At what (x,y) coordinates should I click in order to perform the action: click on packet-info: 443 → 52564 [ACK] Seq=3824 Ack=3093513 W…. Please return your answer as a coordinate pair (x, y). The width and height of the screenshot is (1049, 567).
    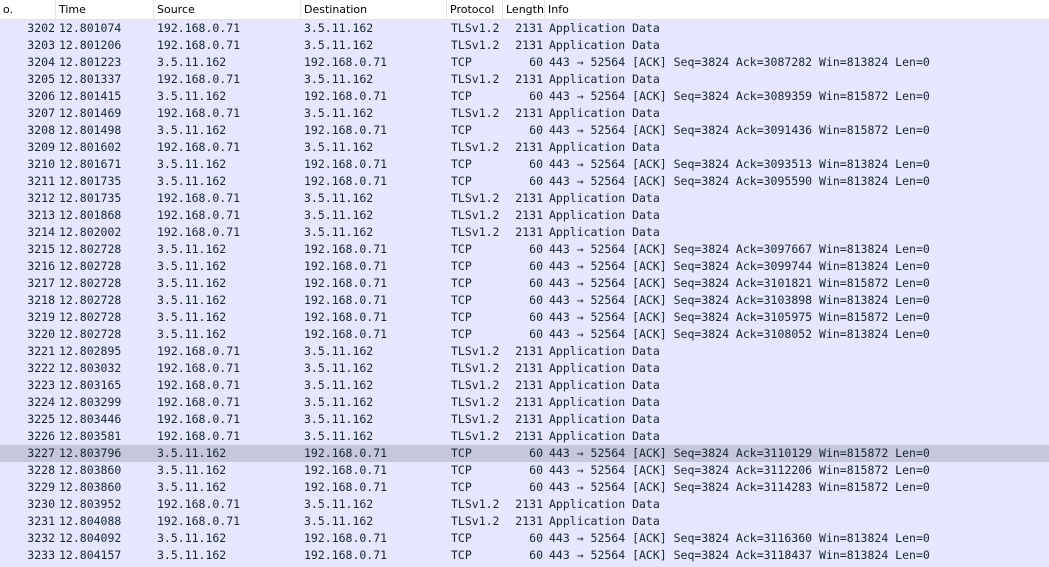
    Looking at the image, I should click on (739, 164).